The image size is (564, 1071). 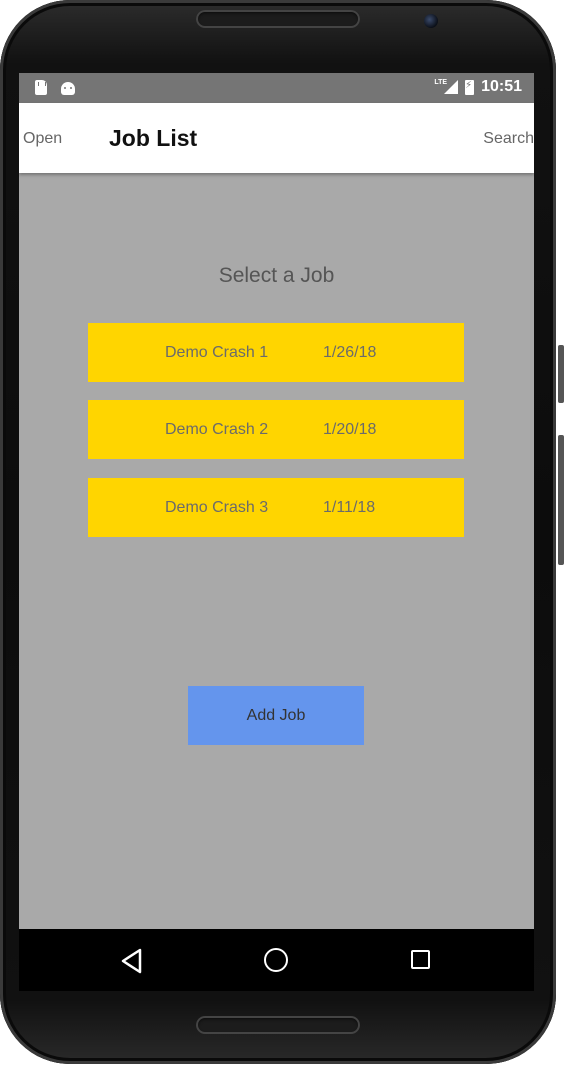 I want to click on open-button: Open, so click(x=42, y=139).